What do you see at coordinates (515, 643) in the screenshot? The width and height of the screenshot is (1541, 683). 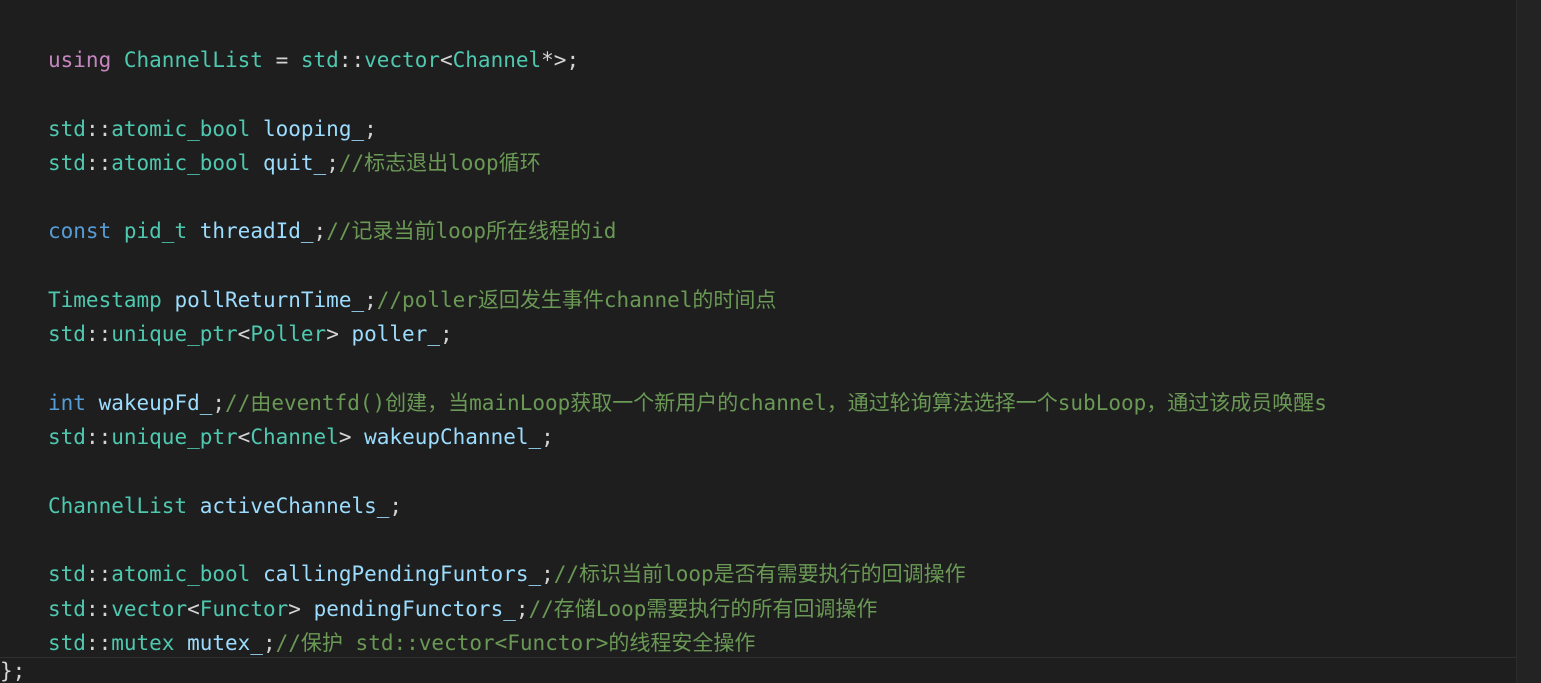 I see `comment-token: //保护 std::vector<Functor>的线程安全操作` at bounding box center [515, 643].